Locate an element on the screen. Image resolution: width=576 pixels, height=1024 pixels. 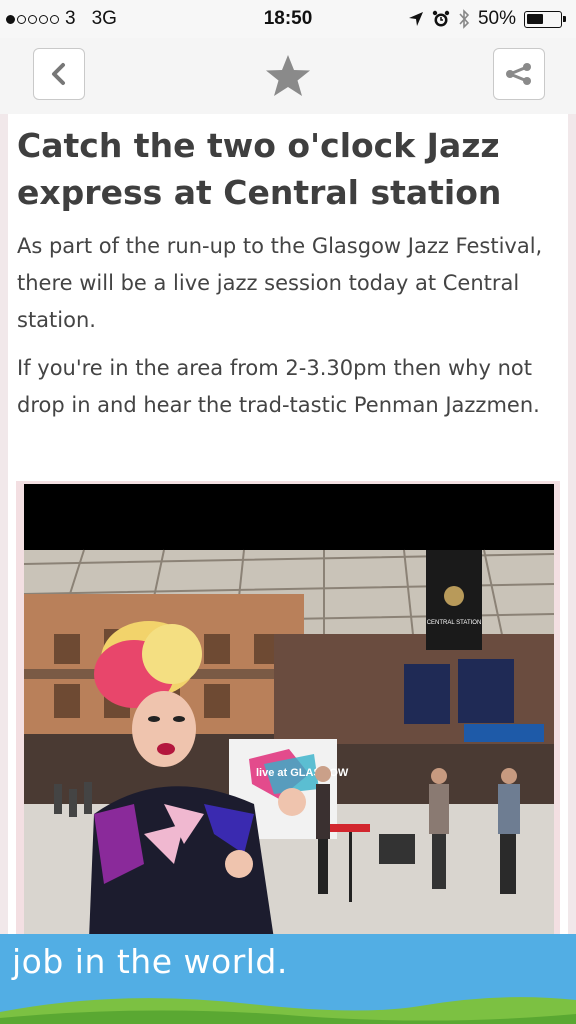
share-icon is located at coordinates (518, 74).